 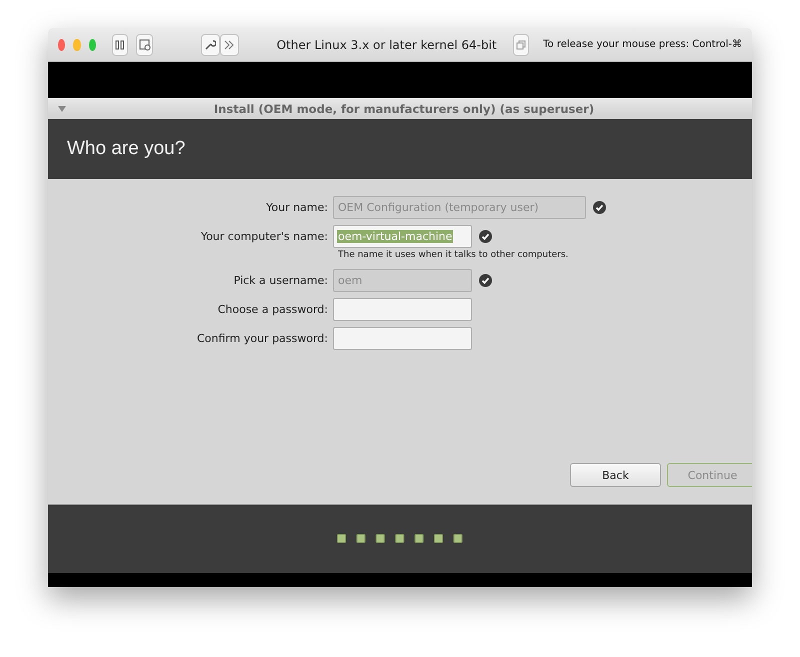 I want to click on close-button, so click(x=62, y=44).